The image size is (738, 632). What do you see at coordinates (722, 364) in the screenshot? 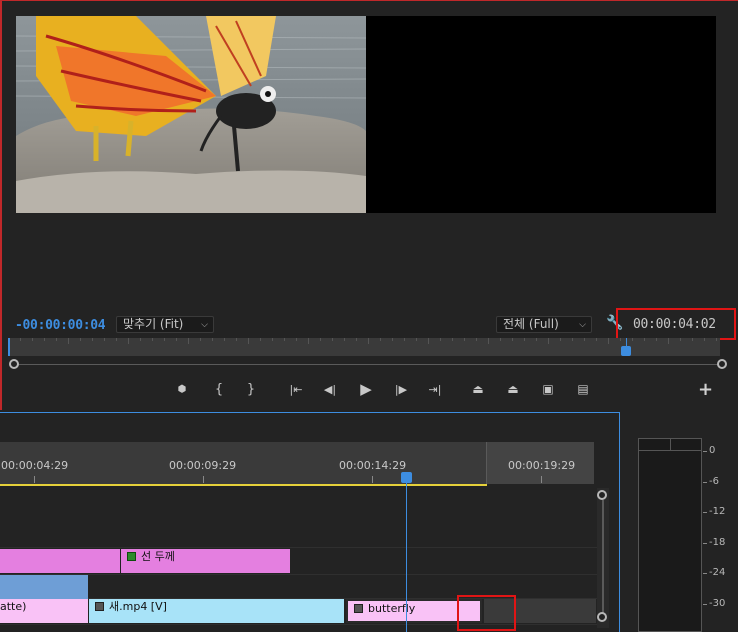
I see `zoom-handle-right` at bounding box center [722, 364].